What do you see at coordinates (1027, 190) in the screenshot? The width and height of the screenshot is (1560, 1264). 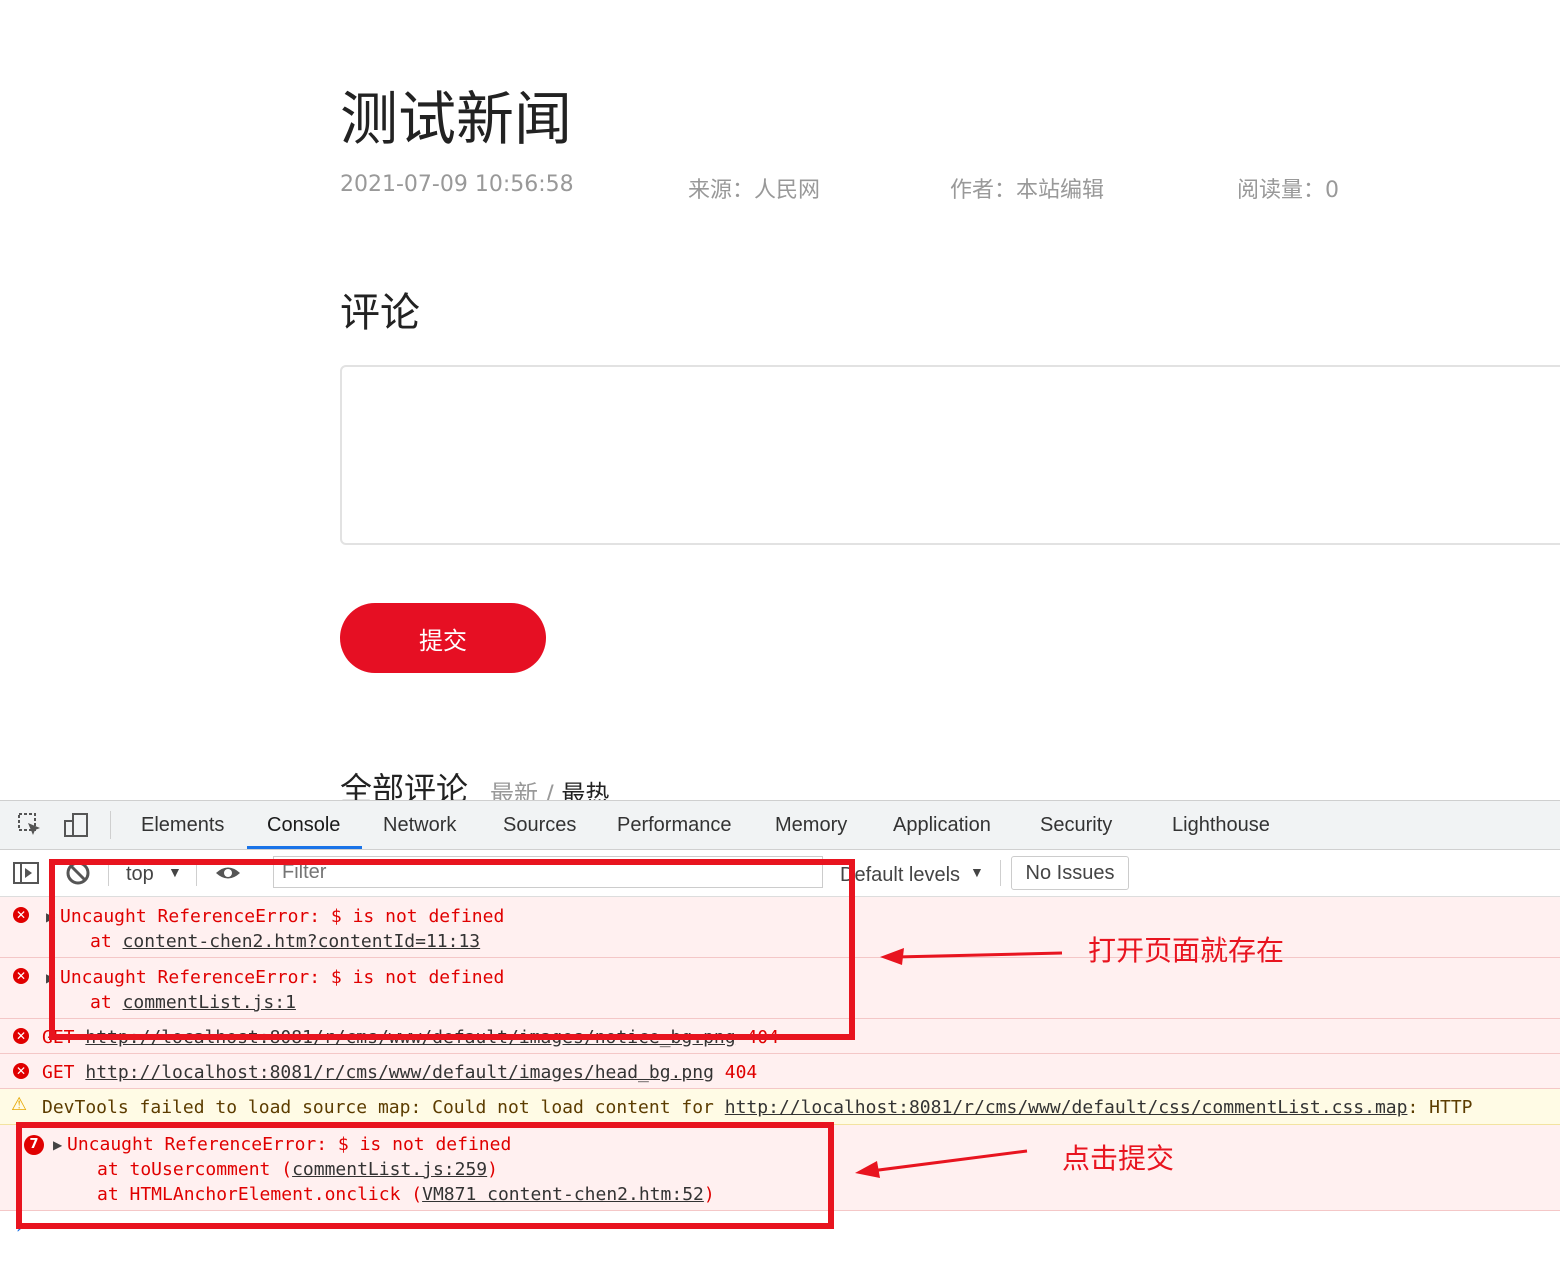 I see `article-author: 作者：本站编辑` at bounding box center [1027, 190].